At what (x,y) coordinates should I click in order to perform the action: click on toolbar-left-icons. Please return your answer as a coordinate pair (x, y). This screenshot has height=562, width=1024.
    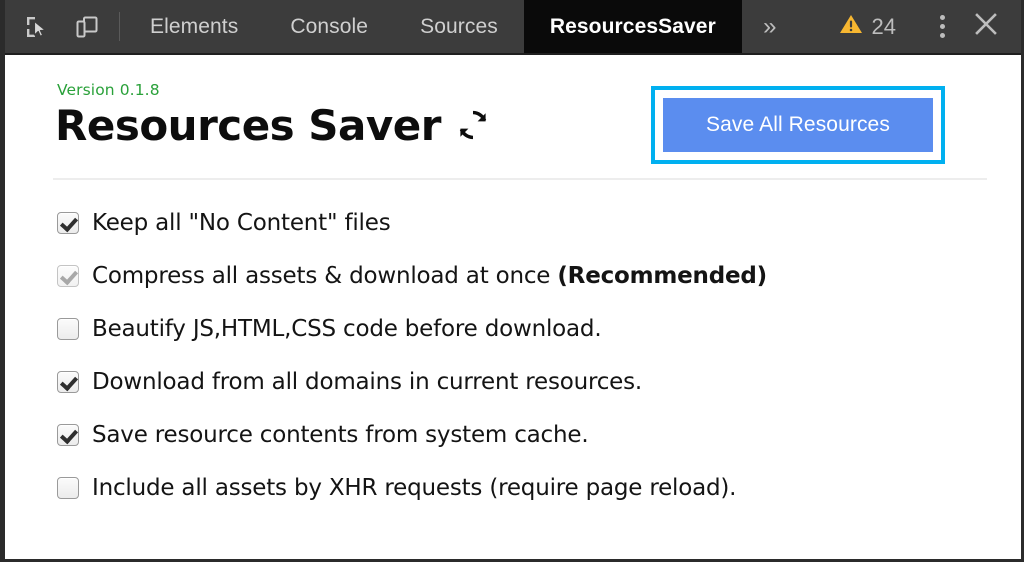
    Looking at the image, I should click on (60, 26).